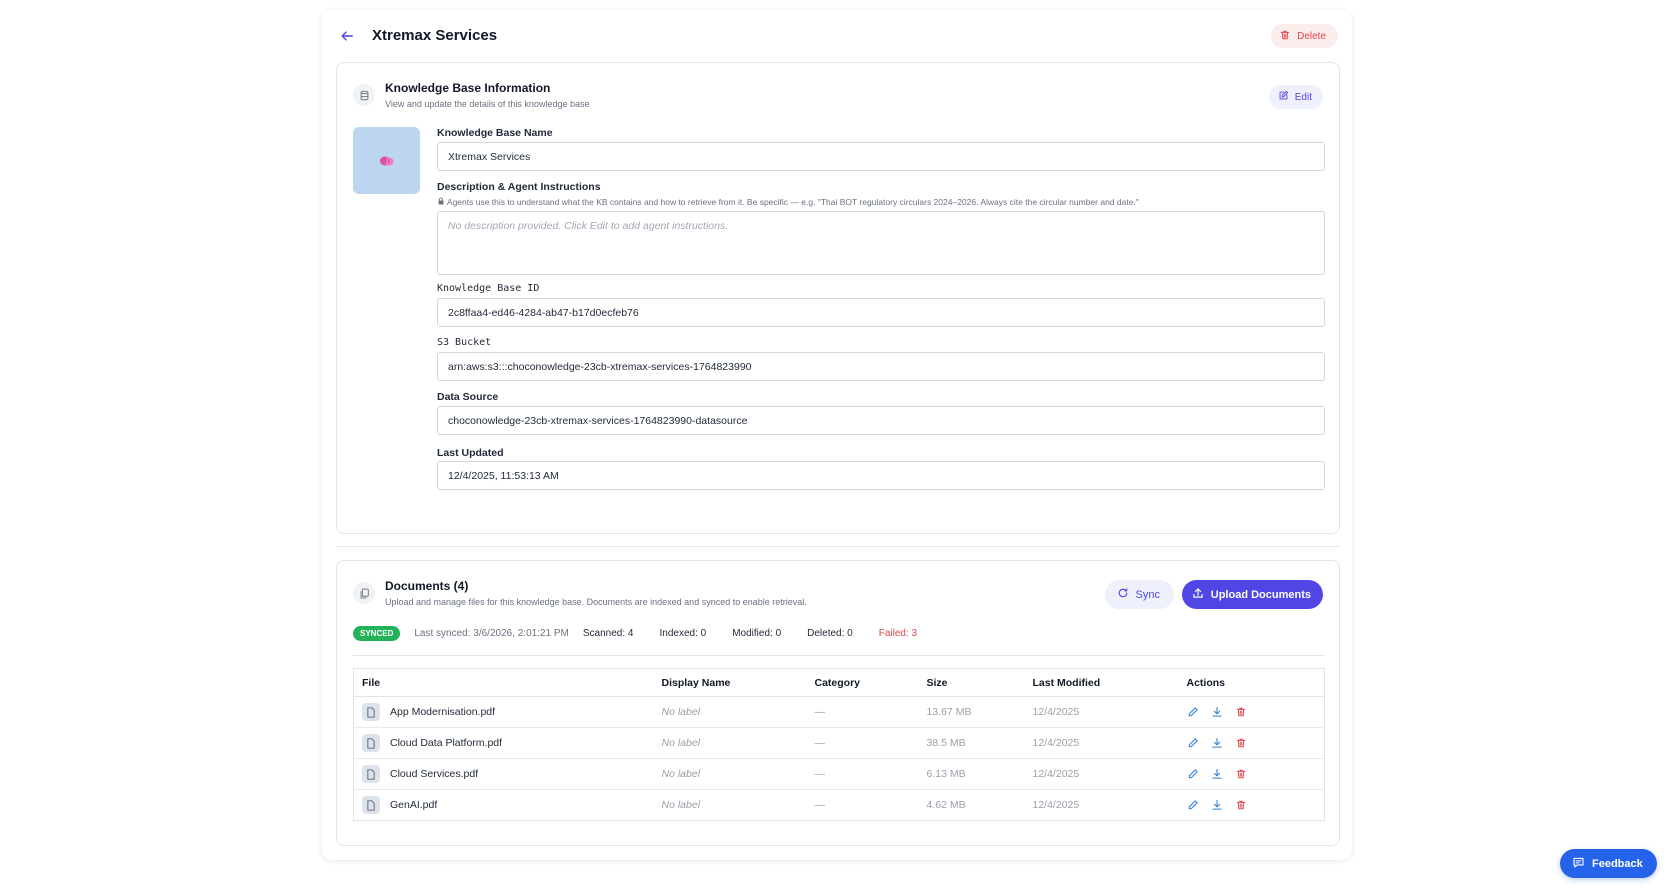 Image resolution: width=1676 pixels, height=891 pixels. Describe the element at coordinates (377, 633) in the screenshot. I see `status-badge: SYNCED` at that location.